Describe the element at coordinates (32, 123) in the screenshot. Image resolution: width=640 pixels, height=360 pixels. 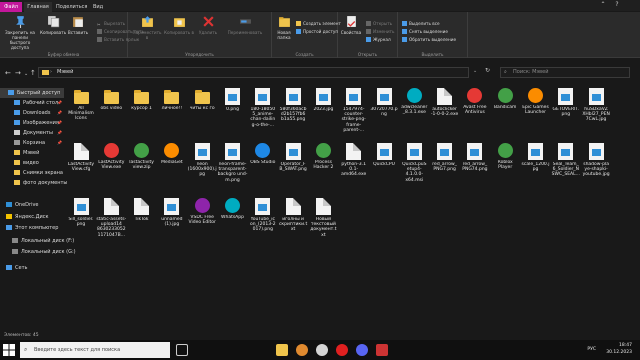
I see `sidebar-item: Изображения 📌` at that location.